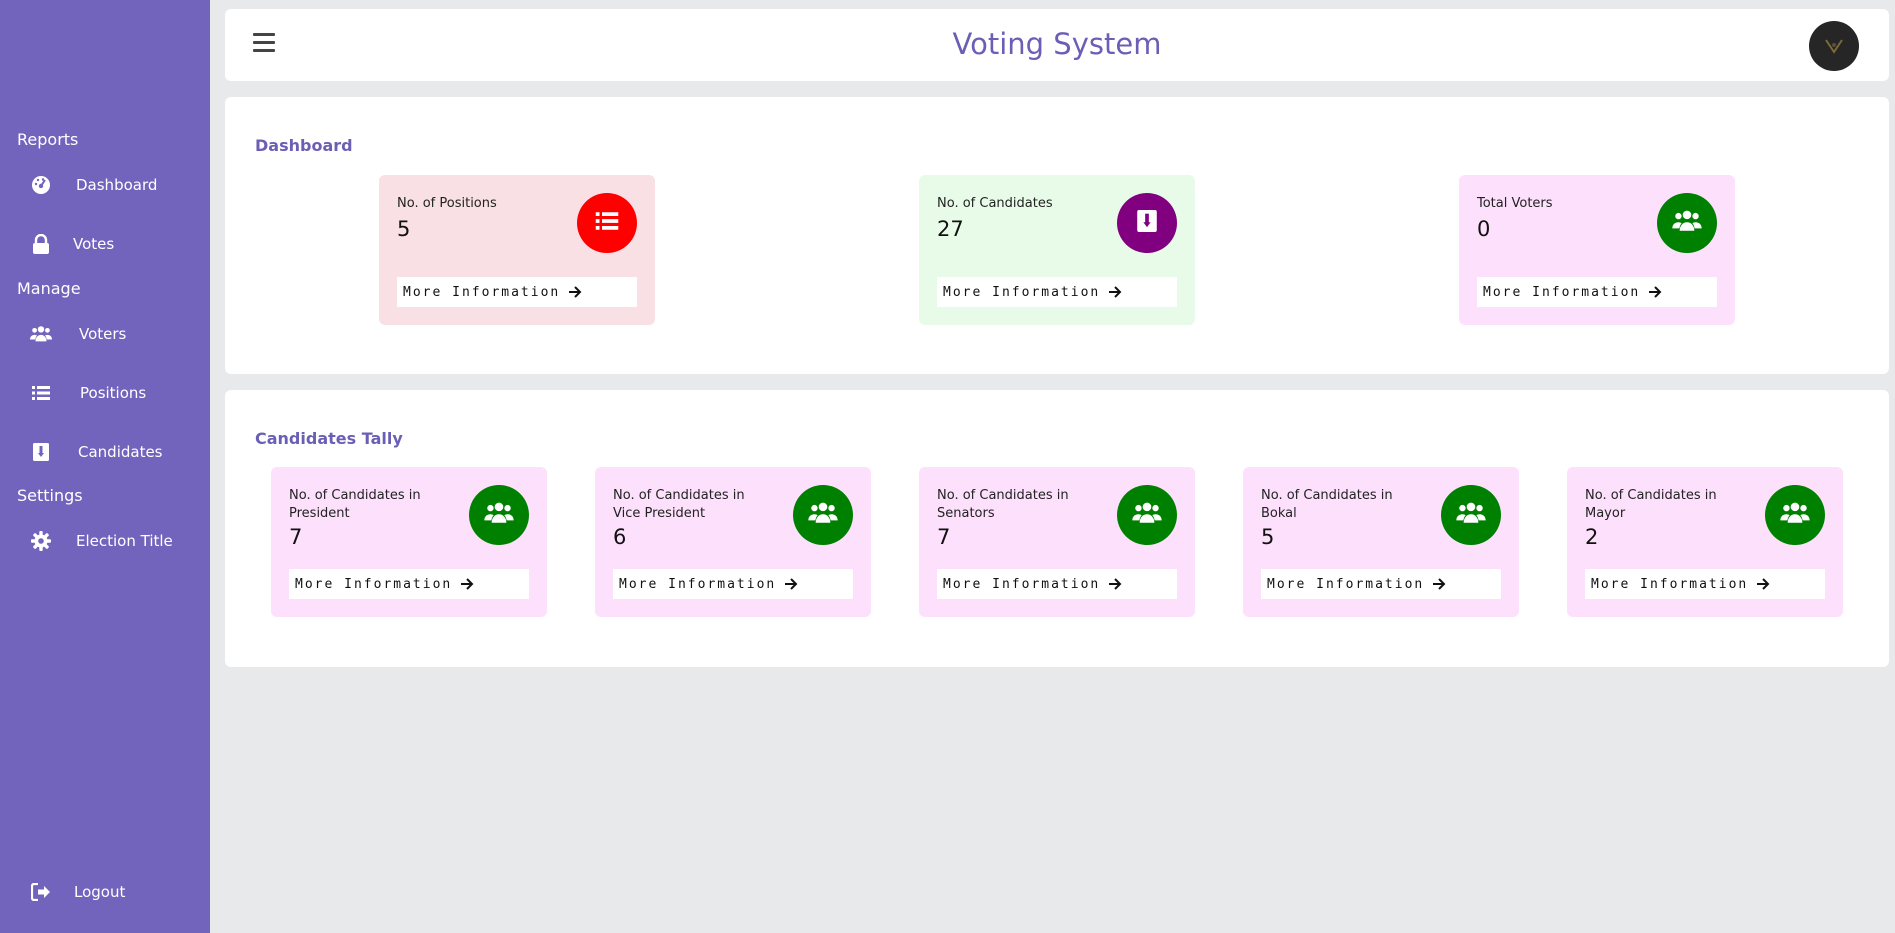  I want to click on sidebar-item-votes: Votes, so click(72, 244).